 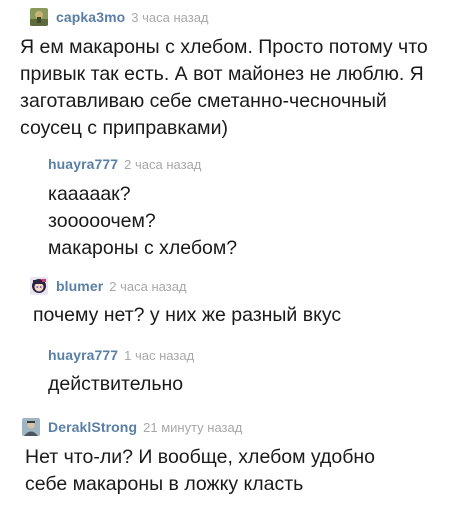 What do you see at coordinates (31, 427) in the screenshot?
I see `avatar-portrait-icon` at bounding box center [31, 427].